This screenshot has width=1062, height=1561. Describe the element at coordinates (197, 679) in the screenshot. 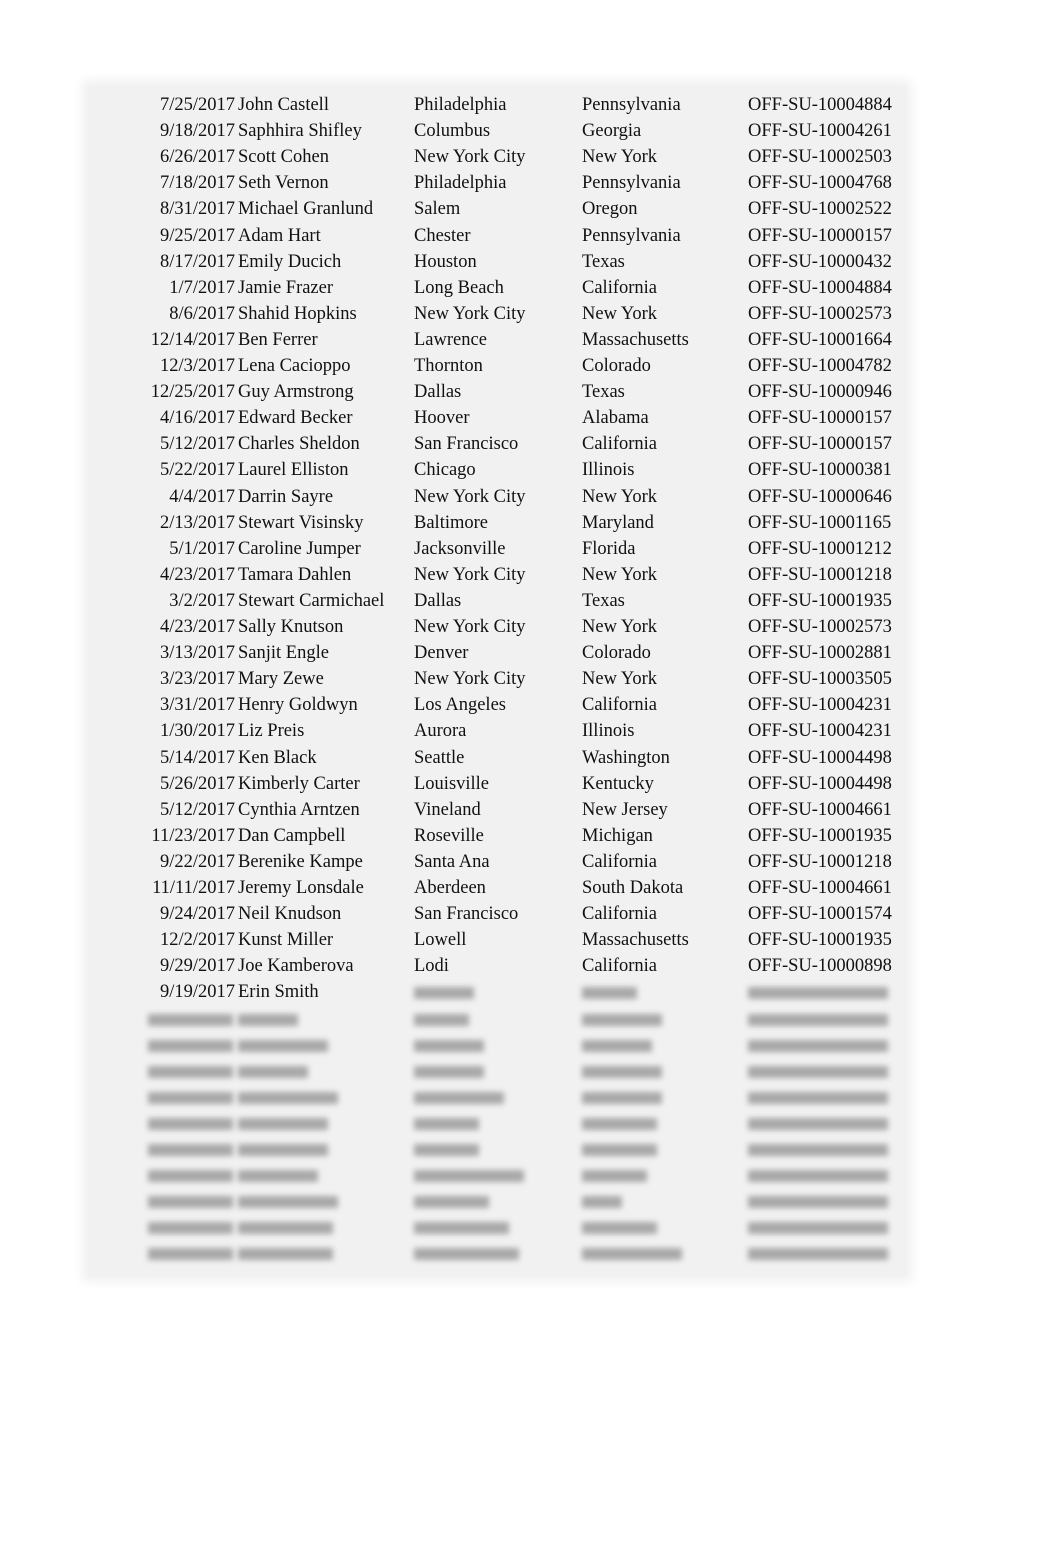

I see `order-date-cell: 3/23/2017` at that location.